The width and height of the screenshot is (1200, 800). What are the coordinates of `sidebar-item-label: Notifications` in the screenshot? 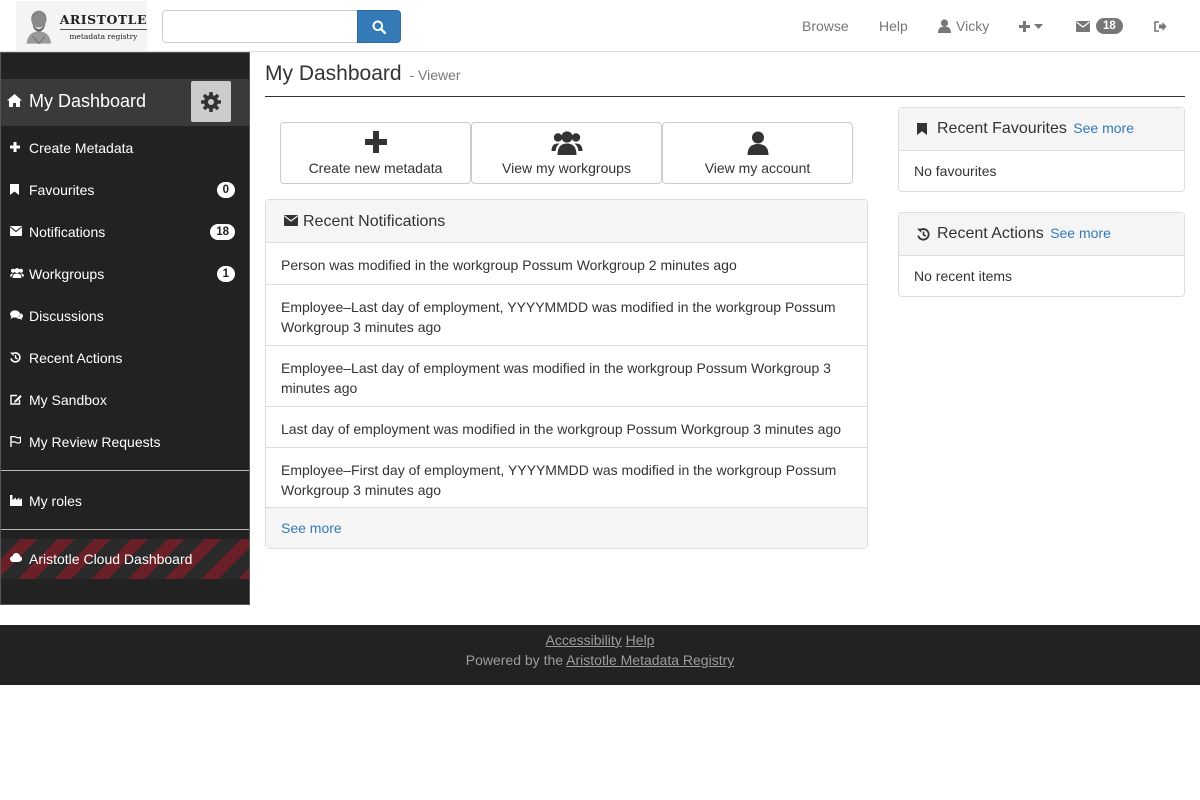 It's located at (67, 232).